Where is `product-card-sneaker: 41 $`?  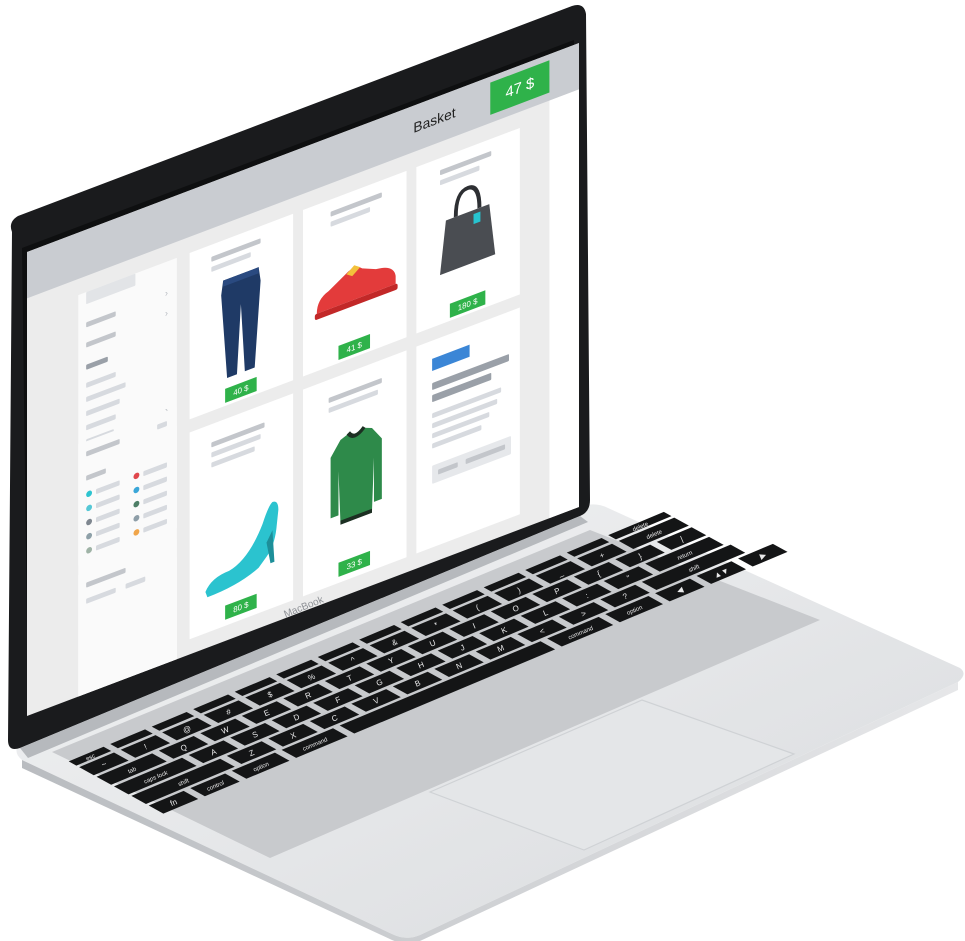 product-card-sneaker: 41 $ is located at coordinates (354, 273).